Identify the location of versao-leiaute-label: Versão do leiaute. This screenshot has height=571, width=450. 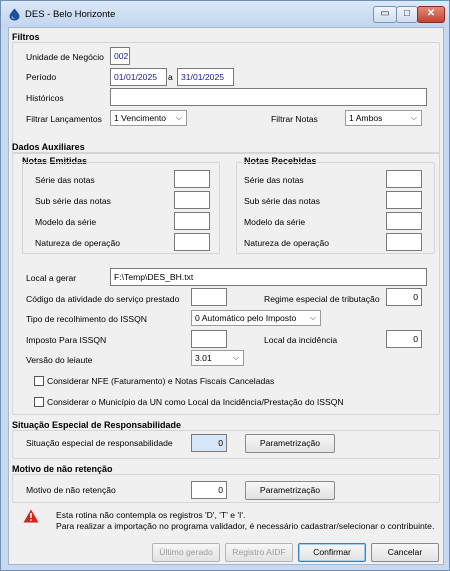
(59, 360).